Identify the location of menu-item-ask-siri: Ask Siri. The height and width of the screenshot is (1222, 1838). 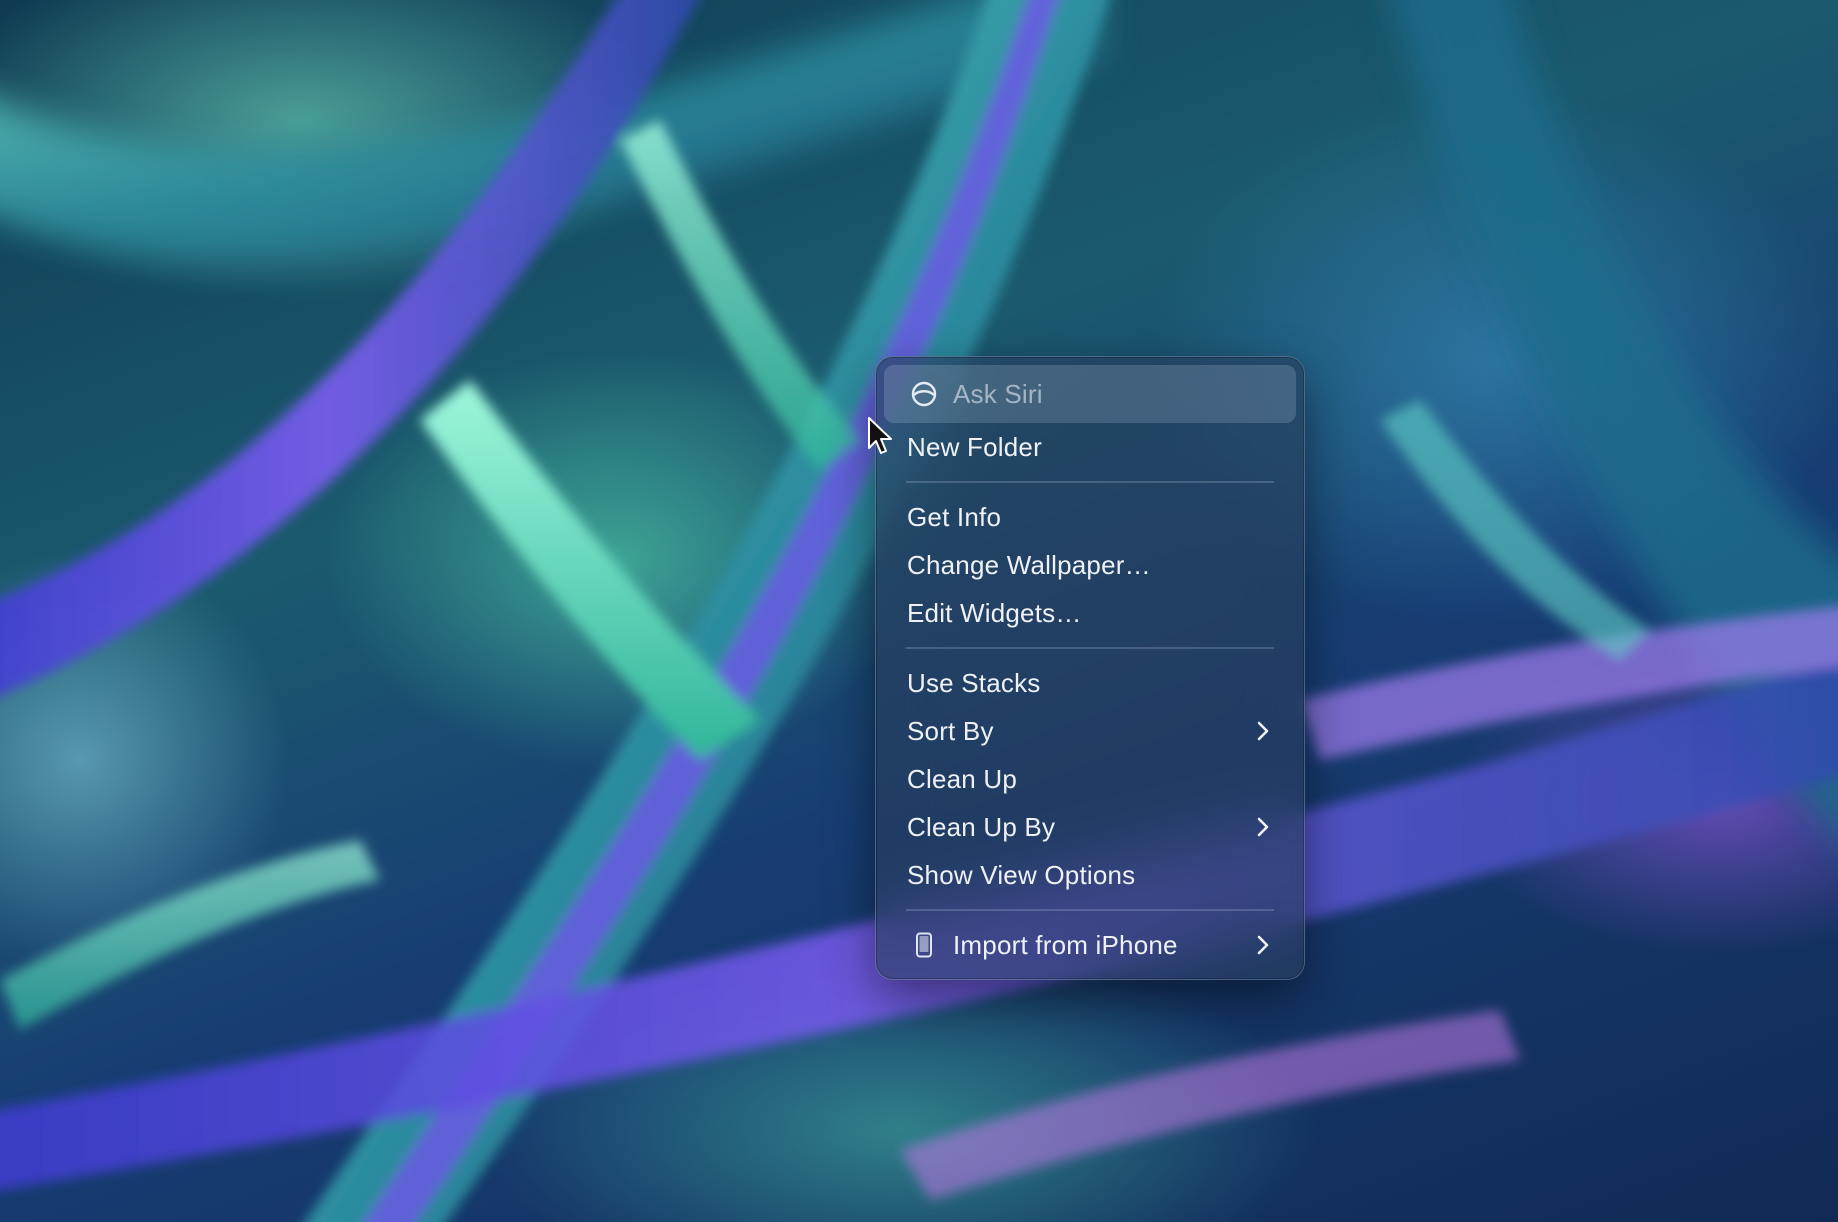
(1090, 394).